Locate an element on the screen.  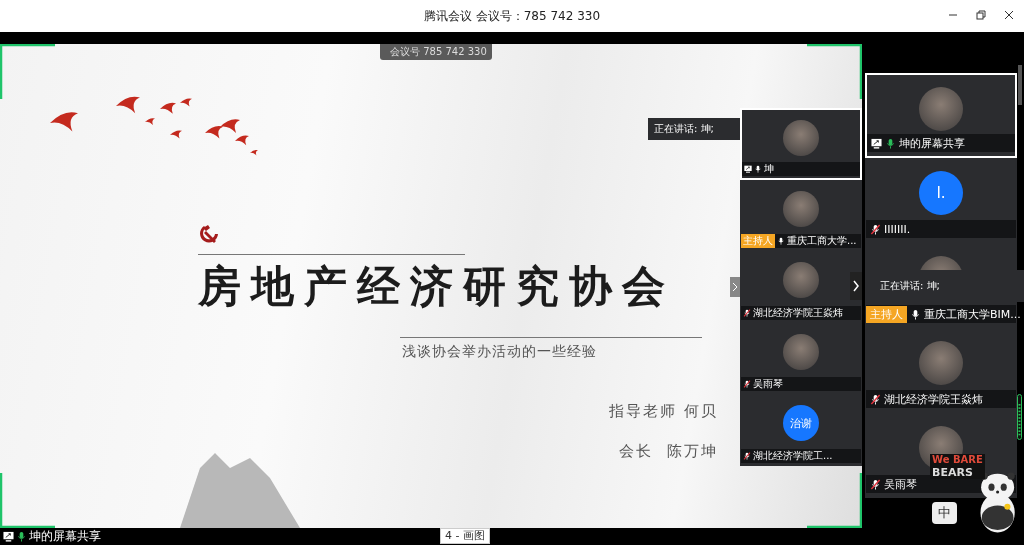
logo-text: We BARE is located at coordinates (957, 460).